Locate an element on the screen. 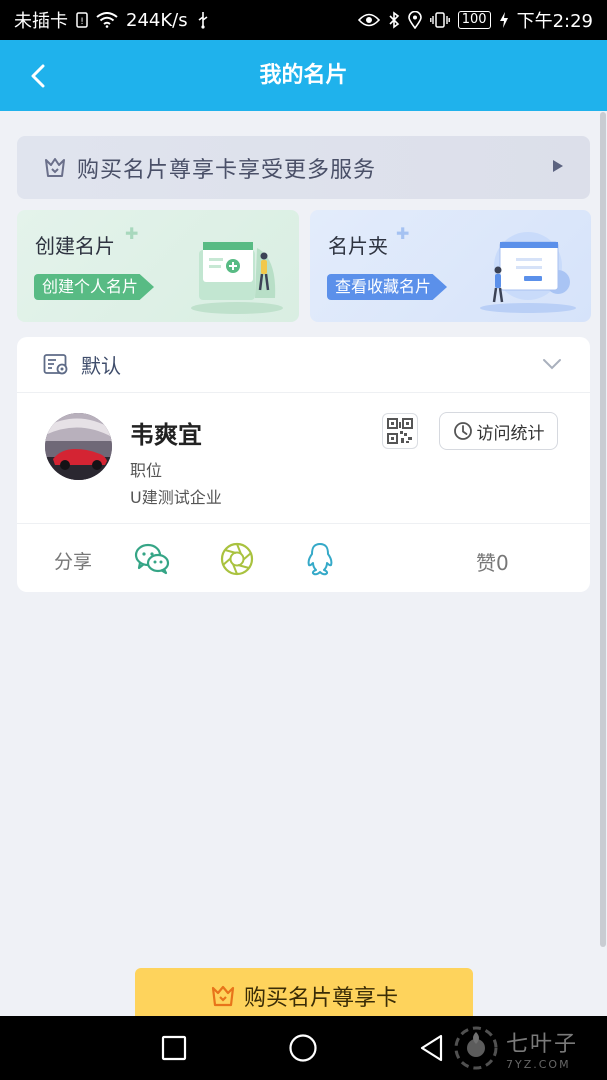  scrollbar is located at coordinates (603, 529).